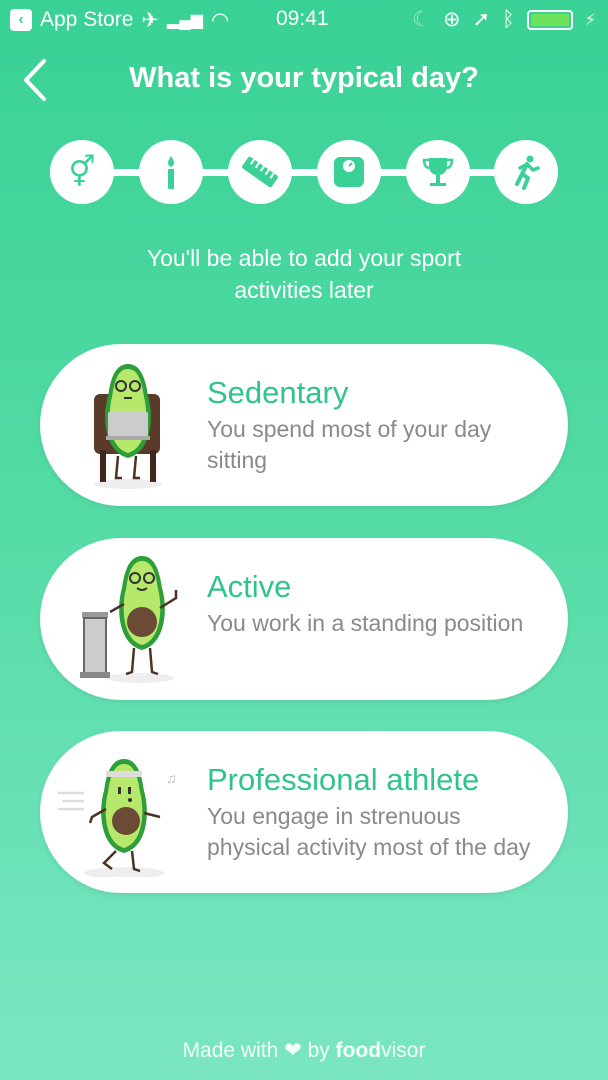  Describe the element at coordinates (124, 813) in the screenshot. I see `avocado-running-illustration: ♫` at that location.